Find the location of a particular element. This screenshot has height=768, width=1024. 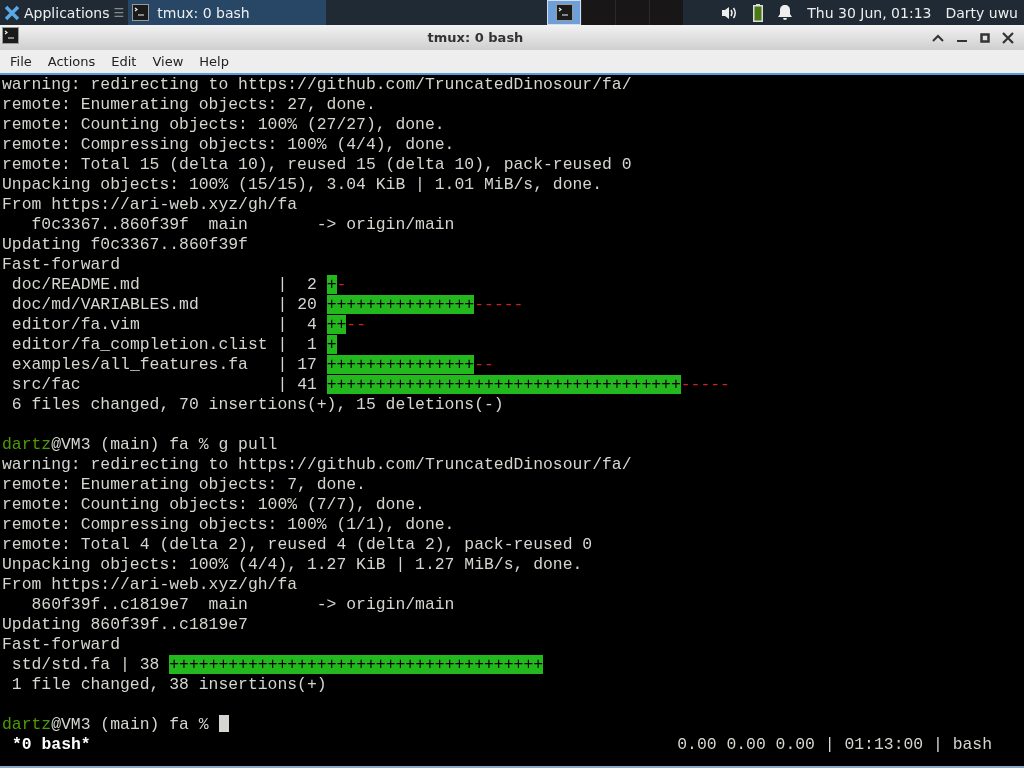

insertions-bar: ++ is located at coordinates (336, 324).